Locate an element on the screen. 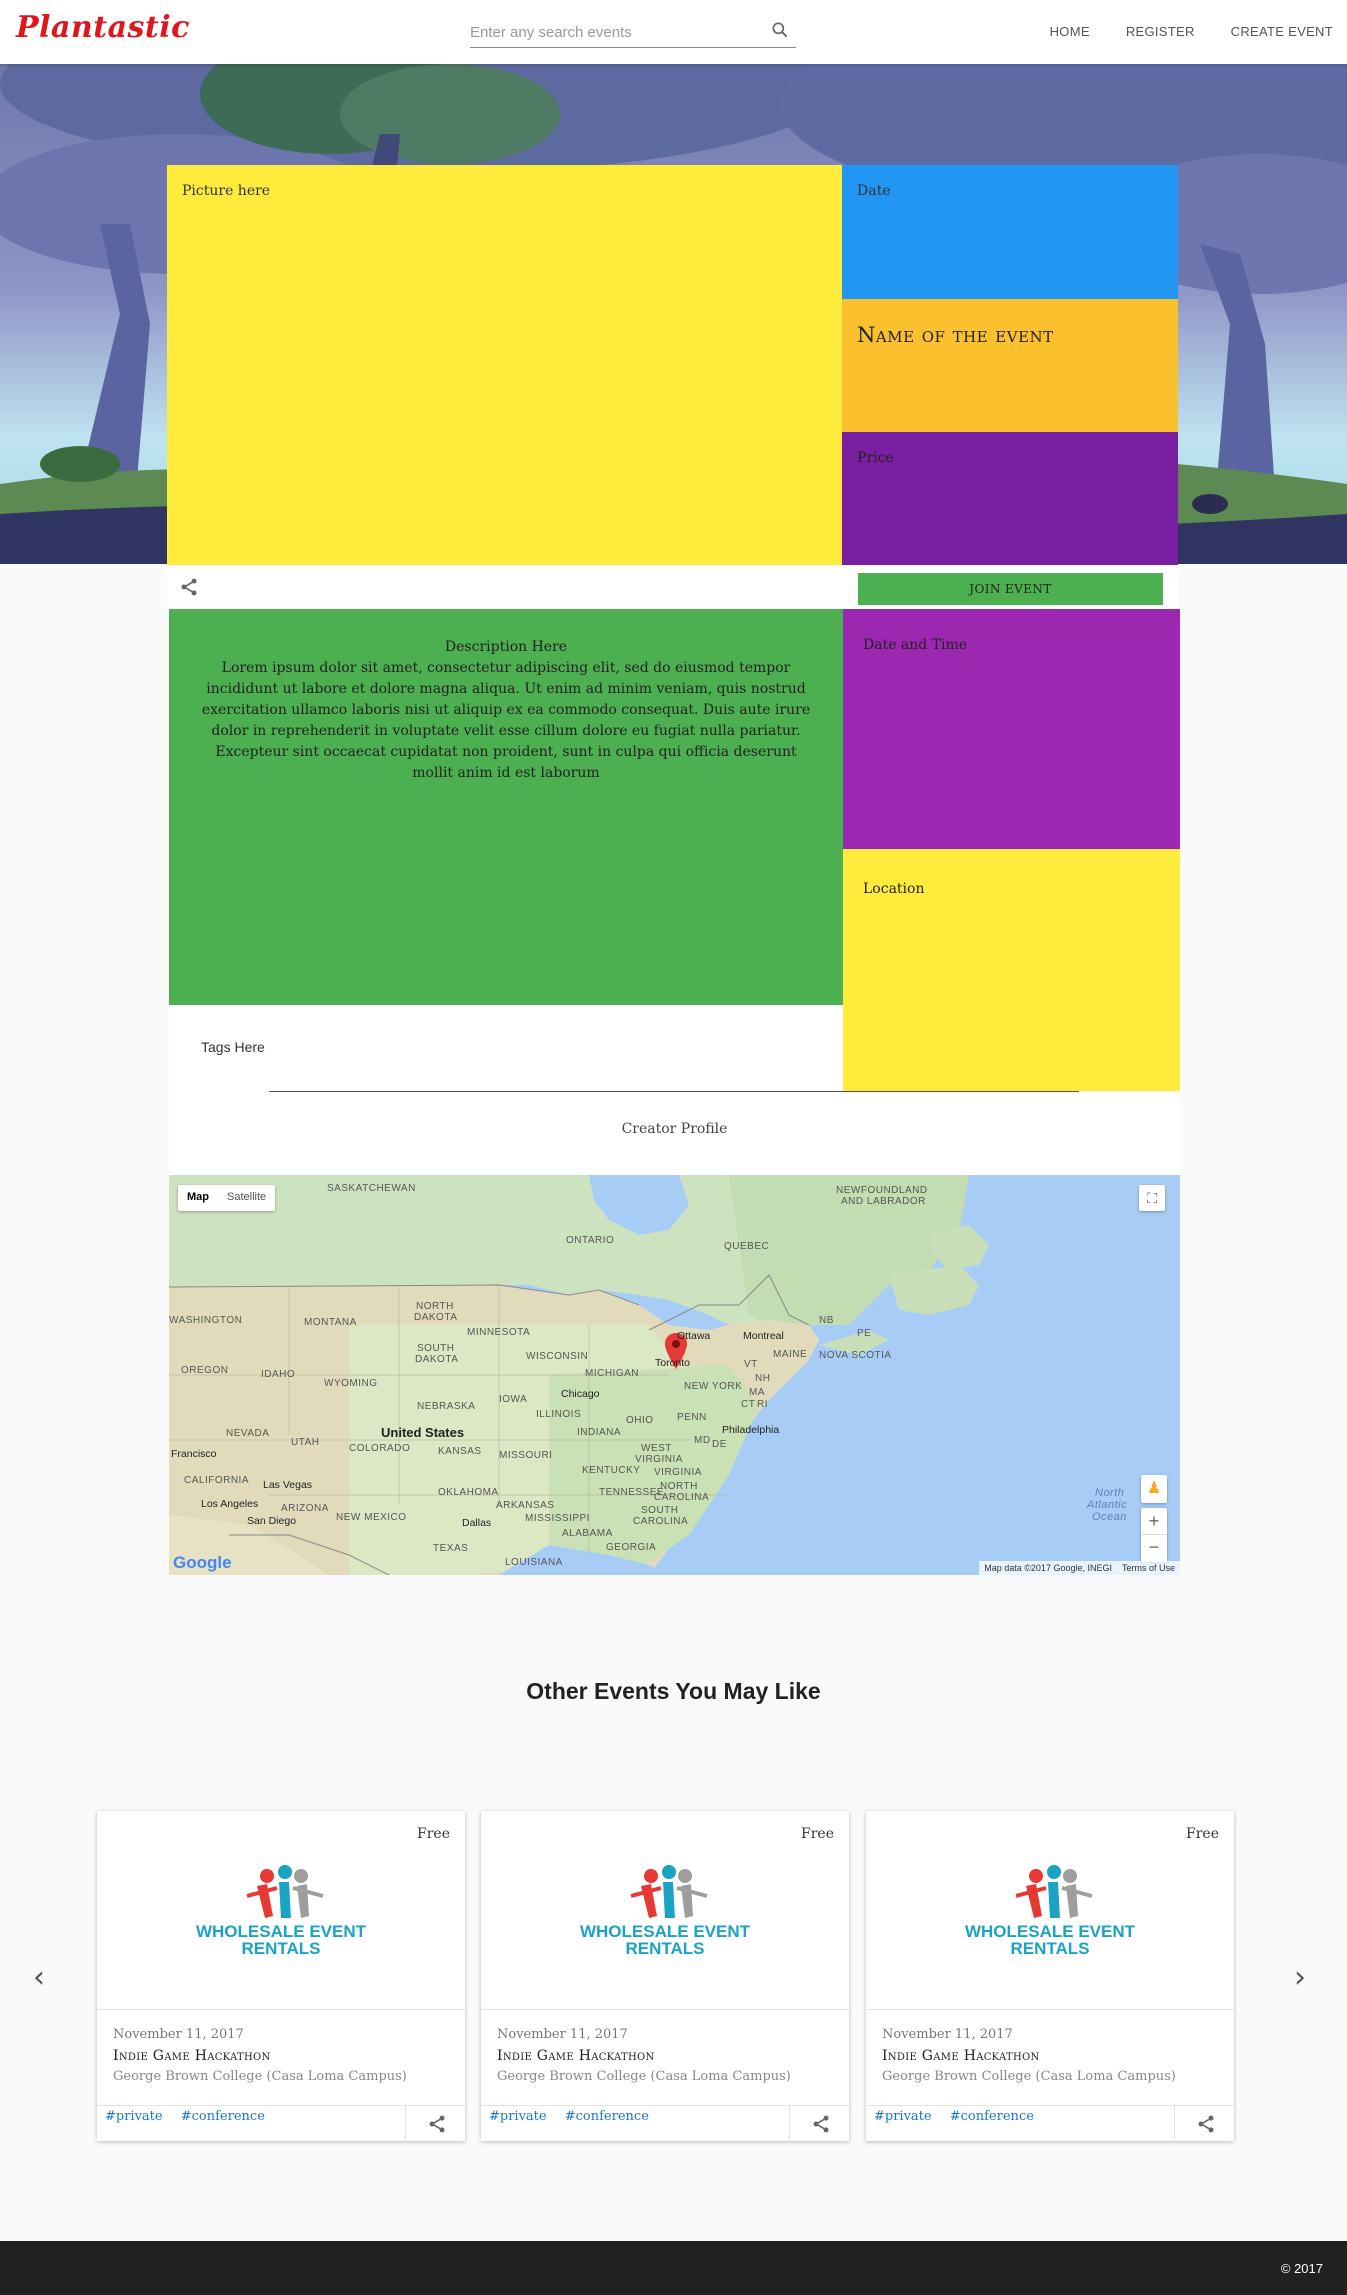 The width and height of the screenshot is (1347, 2295). map-label: MISSOURI is located at coordinates (526, 1455).